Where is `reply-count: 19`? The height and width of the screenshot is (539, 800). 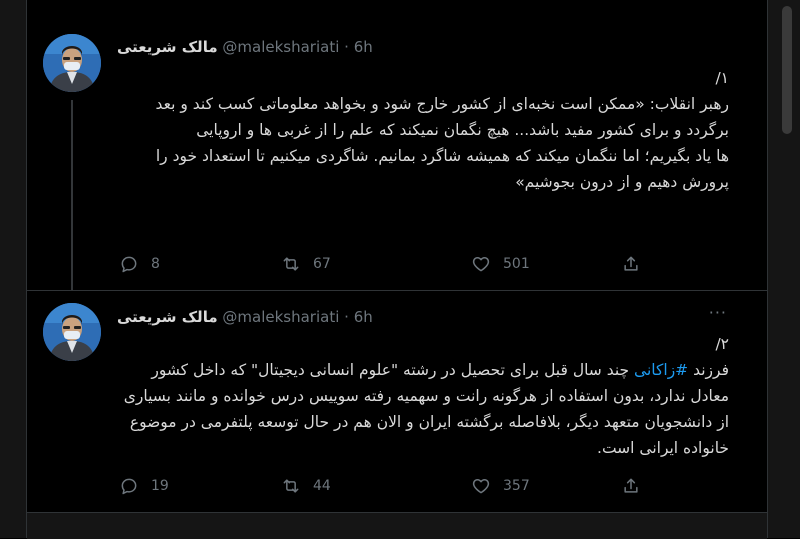 reply-count: 19 is located at coordinates (160, 486).